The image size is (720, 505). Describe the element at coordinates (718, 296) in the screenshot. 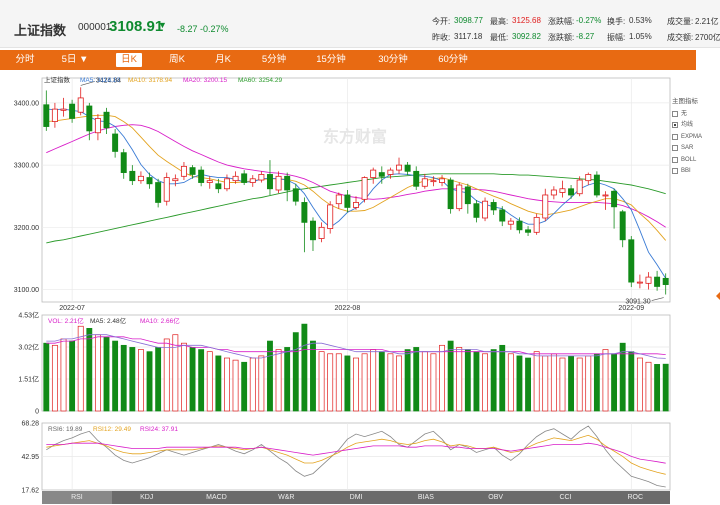

I see `expand-arrow-icon` at that location.